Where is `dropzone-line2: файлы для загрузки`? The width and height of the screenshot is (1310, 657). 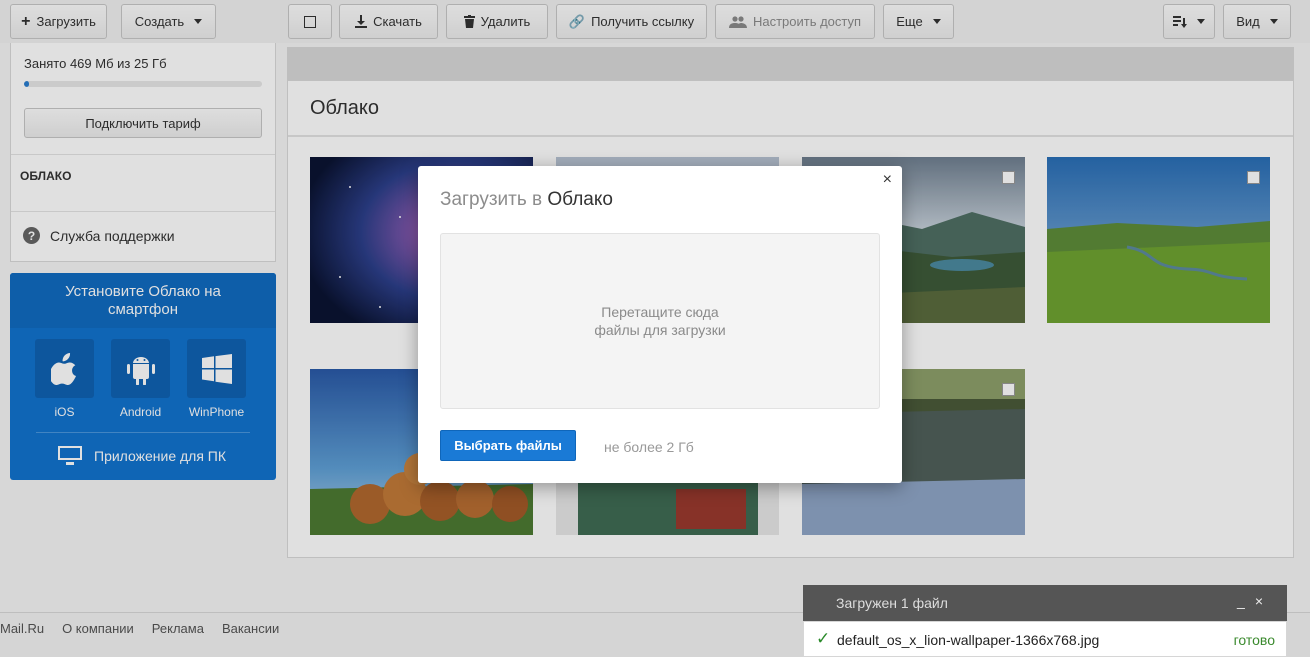 dropzone-line2: файлы для загрузки is located at coordinates (660, 330).